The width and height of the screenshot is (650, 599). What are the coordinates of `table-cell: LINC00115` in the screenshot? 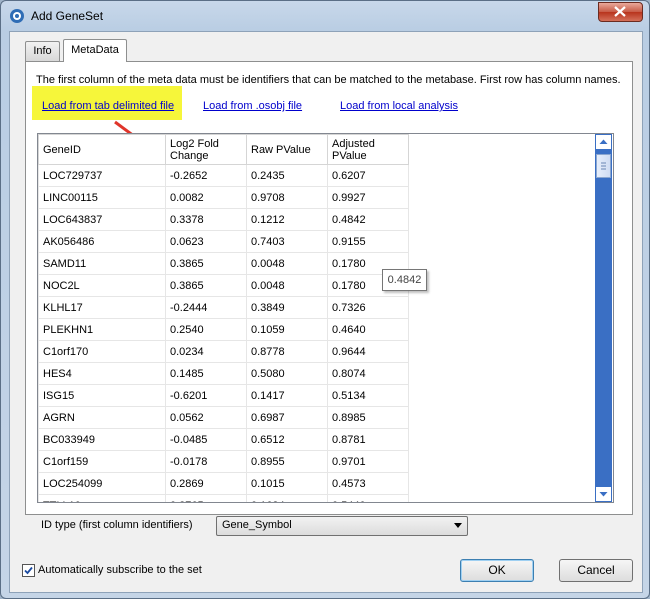 It's located at (102, 197).